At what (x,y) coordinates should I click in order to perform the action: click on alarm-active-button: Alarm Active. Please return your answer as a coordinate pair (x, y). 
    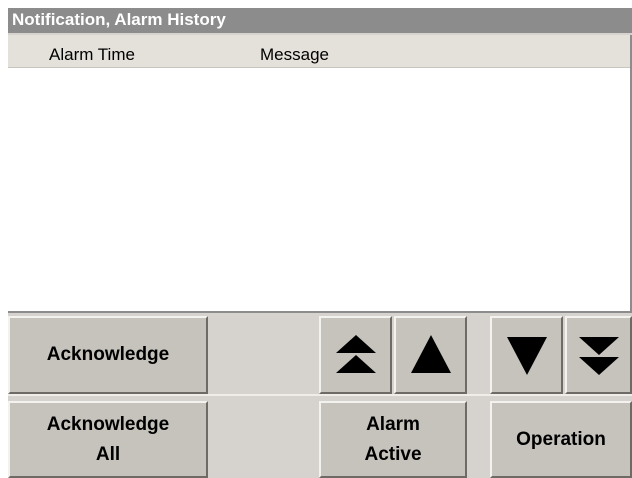
    Looking at the image, I should click on (393, 439).